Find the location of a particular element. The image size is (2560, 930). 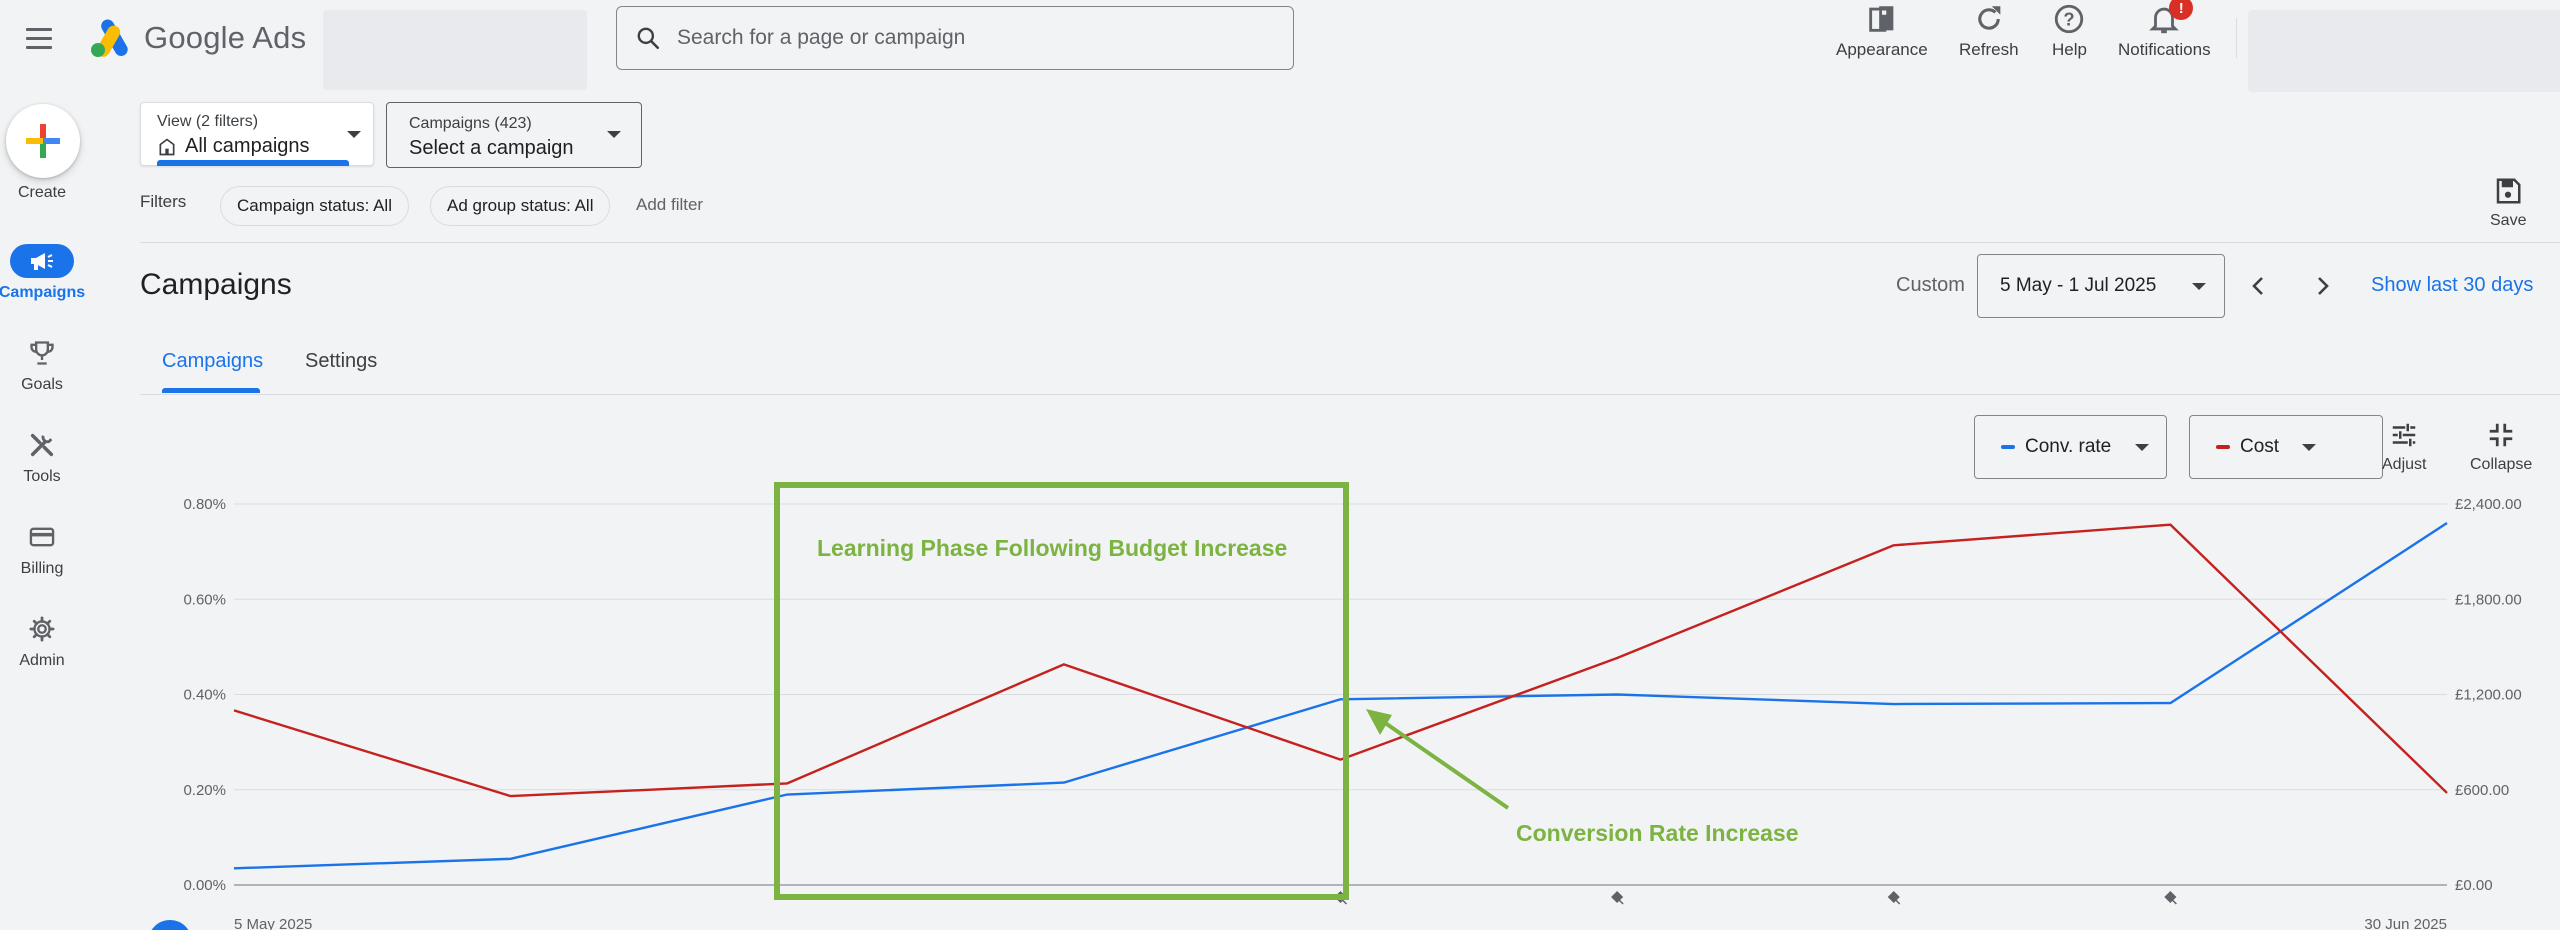

search-input is located at coordinates (957, 38).